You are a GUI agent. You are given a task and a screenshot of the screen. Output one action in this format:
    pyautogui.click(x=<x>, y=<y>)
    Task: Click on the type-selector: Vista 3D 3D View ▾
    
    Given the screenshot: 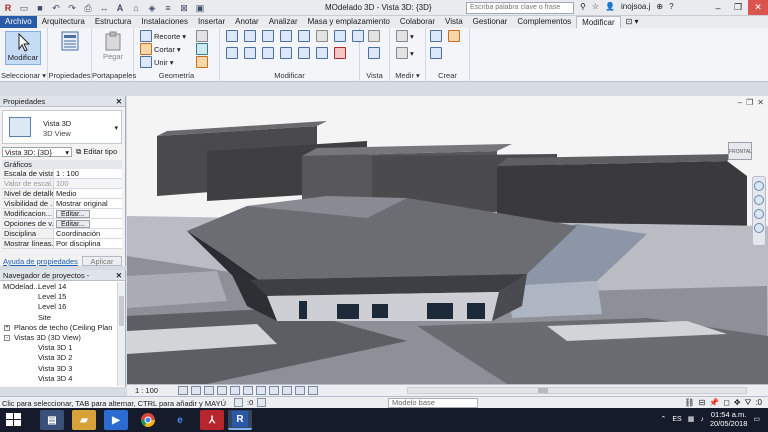 What is the action you would take?
    pyautogui.click(x=62, y=127)
    